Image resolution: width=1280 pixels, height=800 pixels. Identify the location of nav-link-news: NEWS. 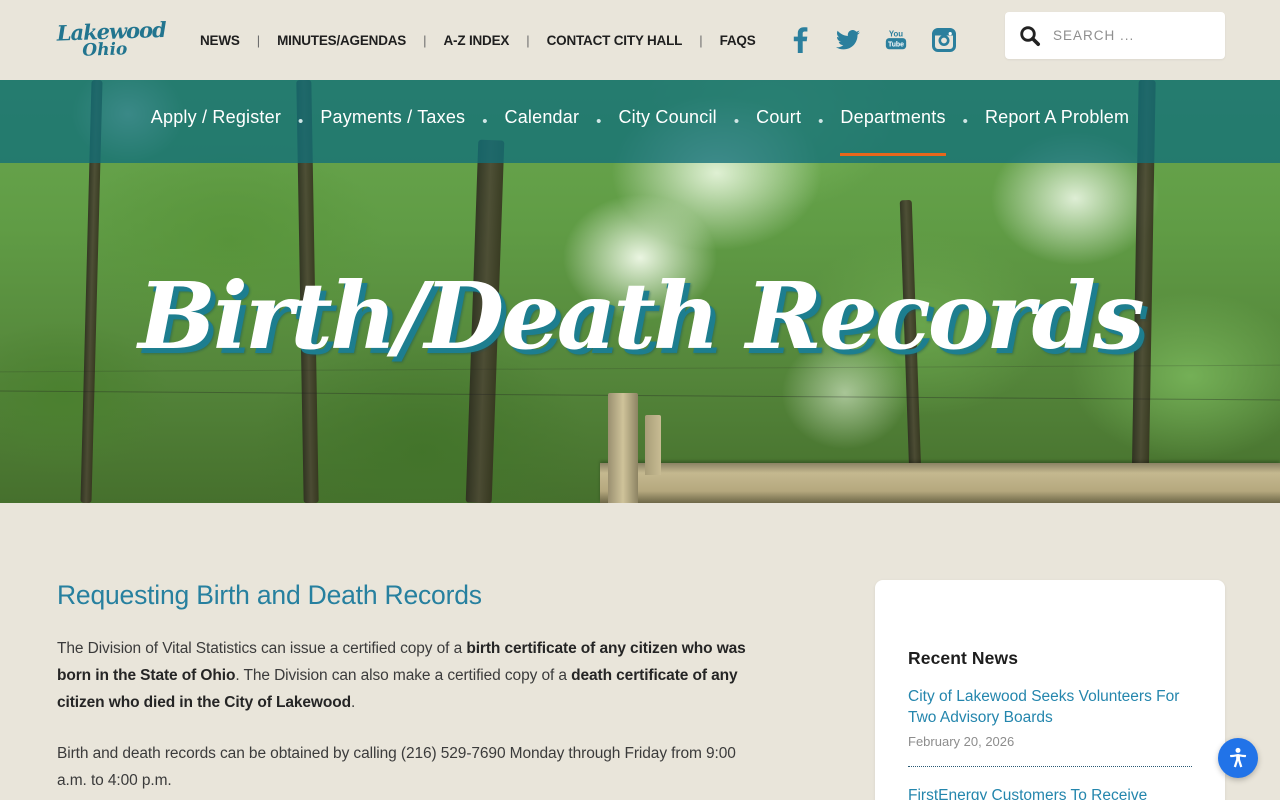
(220, 40).